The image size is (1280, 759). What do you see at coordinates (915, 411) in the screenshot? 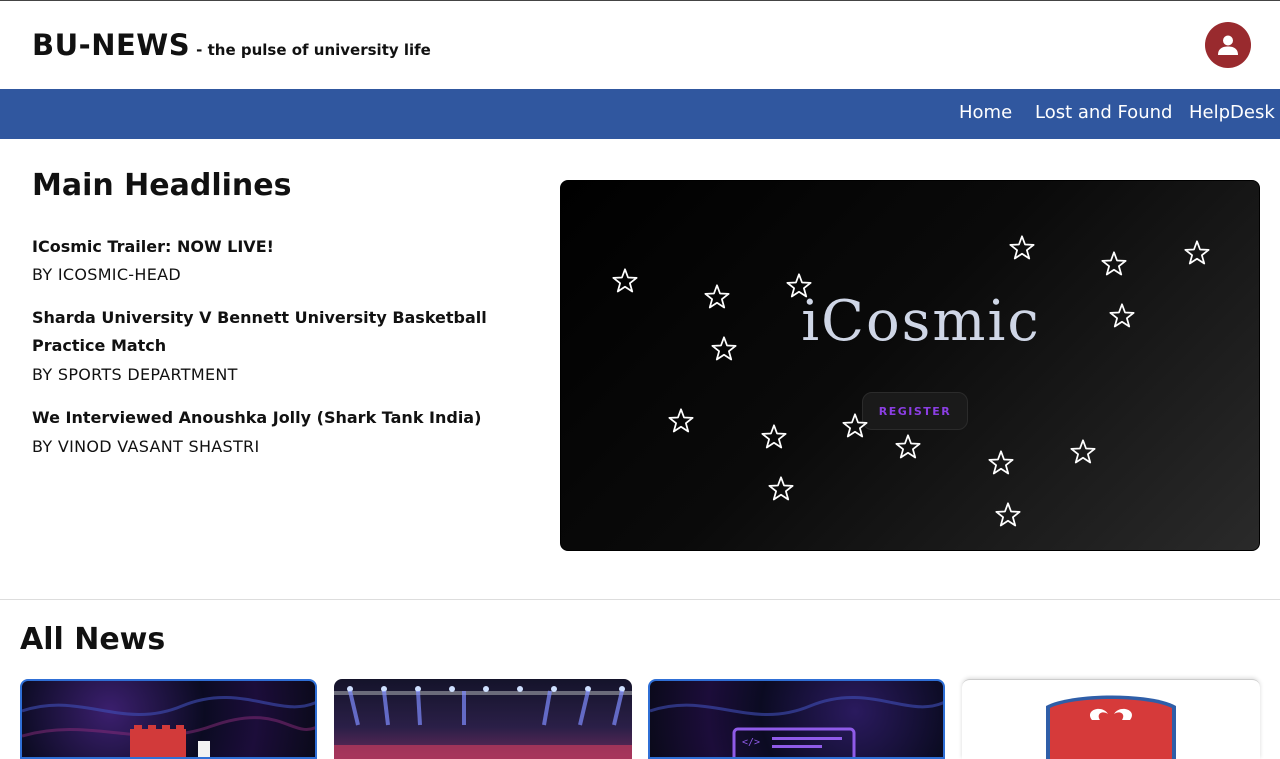
I see `register-button: REGISTER` at bounding box center [915, 411].